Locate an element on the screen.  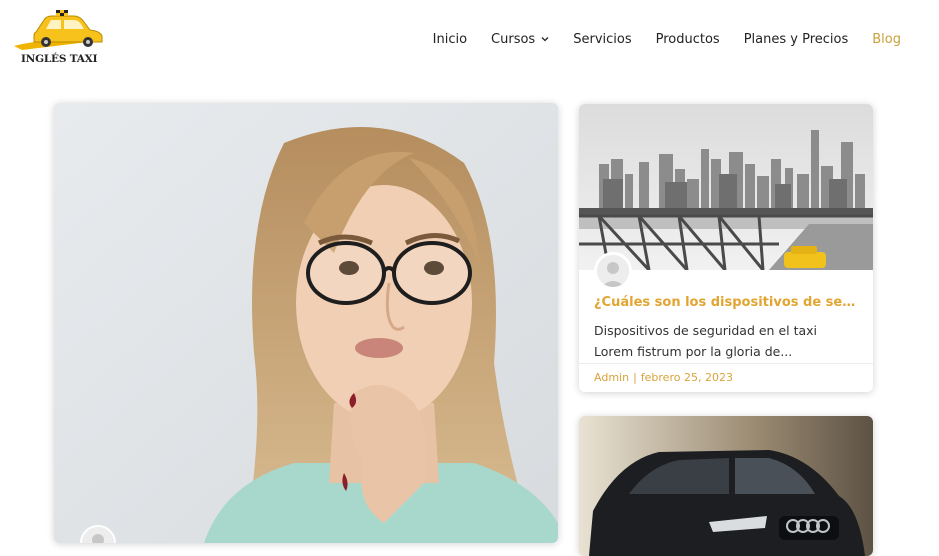
black-car-image is located at coordinates (726, 486).